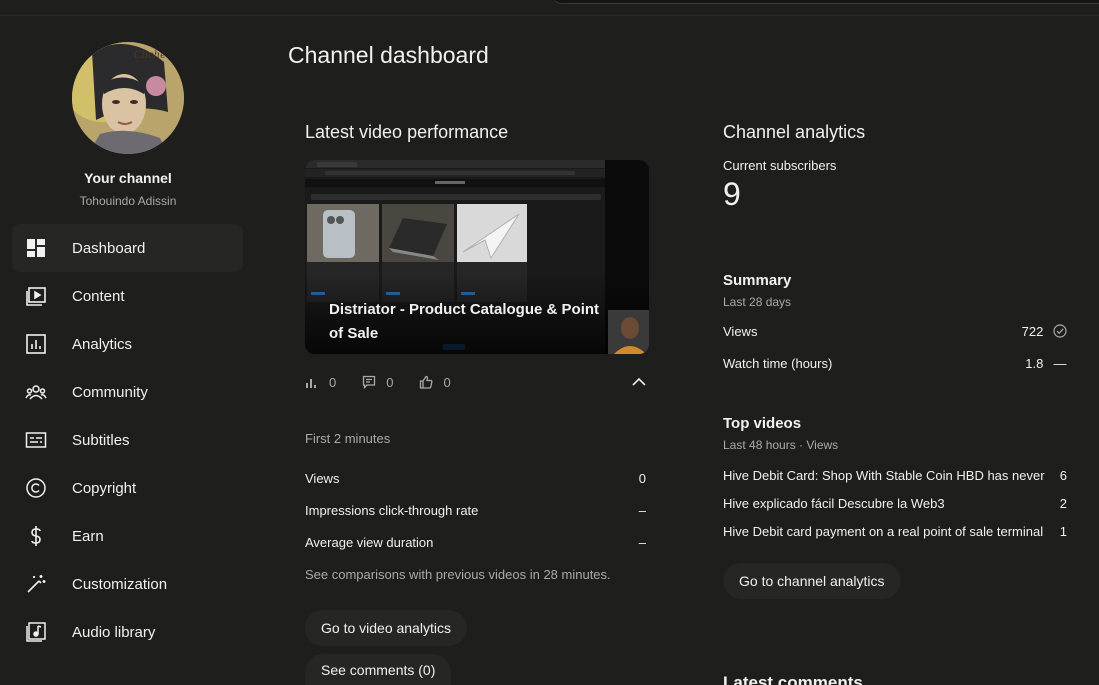 The image size is (1099, 685). I want to click on metric-label: Views, so click(322, 478).